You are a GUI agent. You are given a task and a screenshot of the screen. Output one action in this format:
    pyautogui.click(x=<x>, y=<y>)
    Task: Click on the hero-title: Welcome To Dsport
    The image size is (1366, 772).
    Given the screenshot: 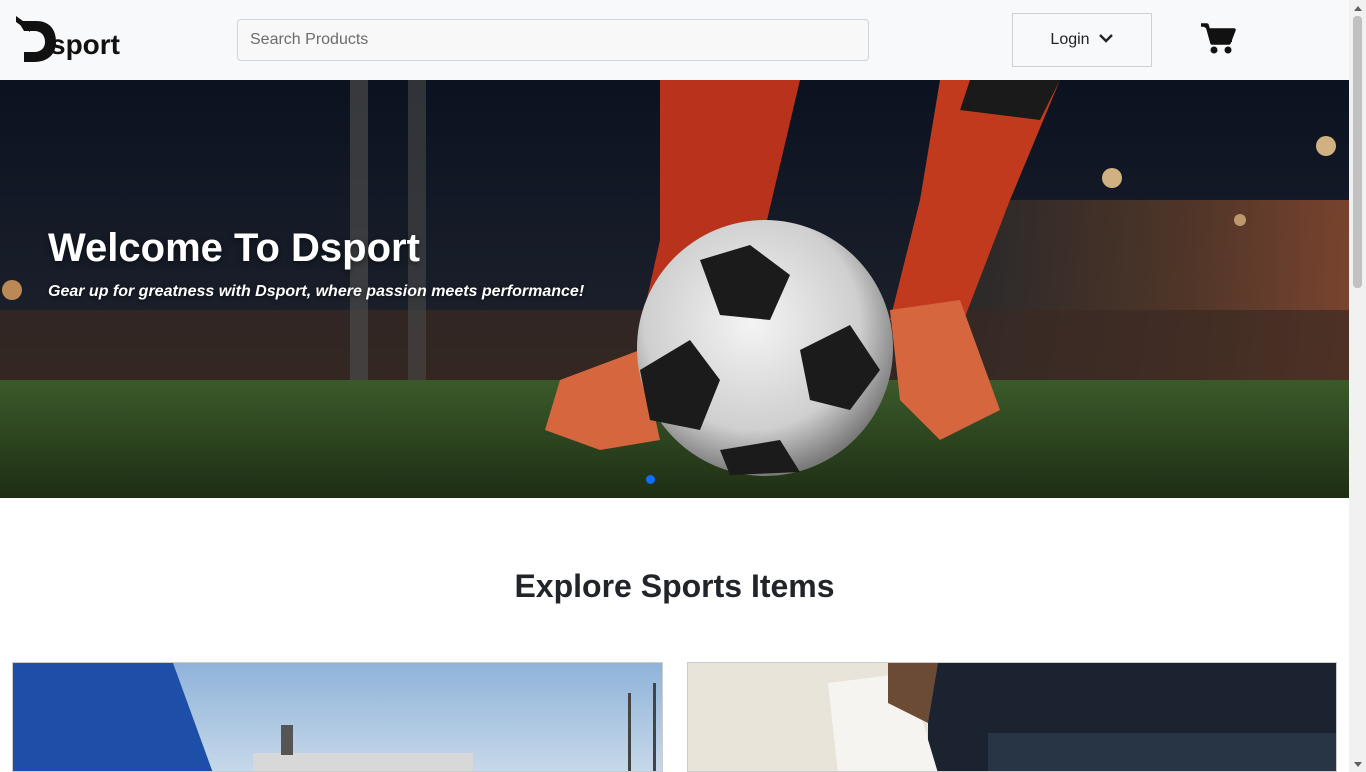 What is the action you would take?
    pyautogui.click(x=234, y=248)
    